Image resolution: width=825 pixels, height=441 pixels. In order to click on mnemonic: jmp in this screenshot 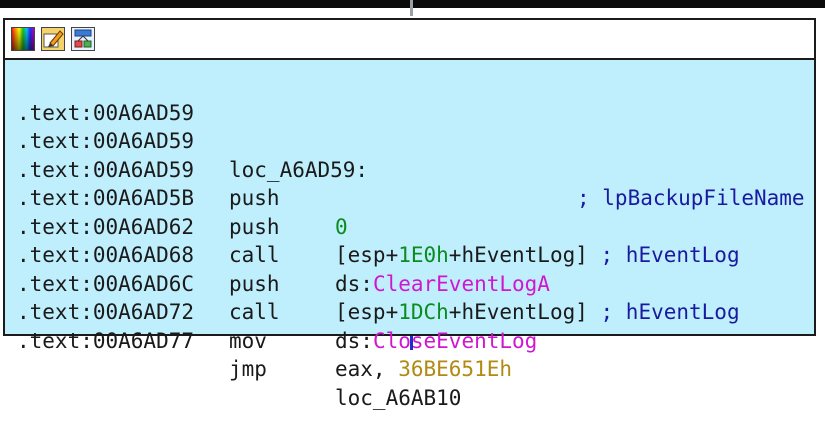, I will do `click(248, 369)`.